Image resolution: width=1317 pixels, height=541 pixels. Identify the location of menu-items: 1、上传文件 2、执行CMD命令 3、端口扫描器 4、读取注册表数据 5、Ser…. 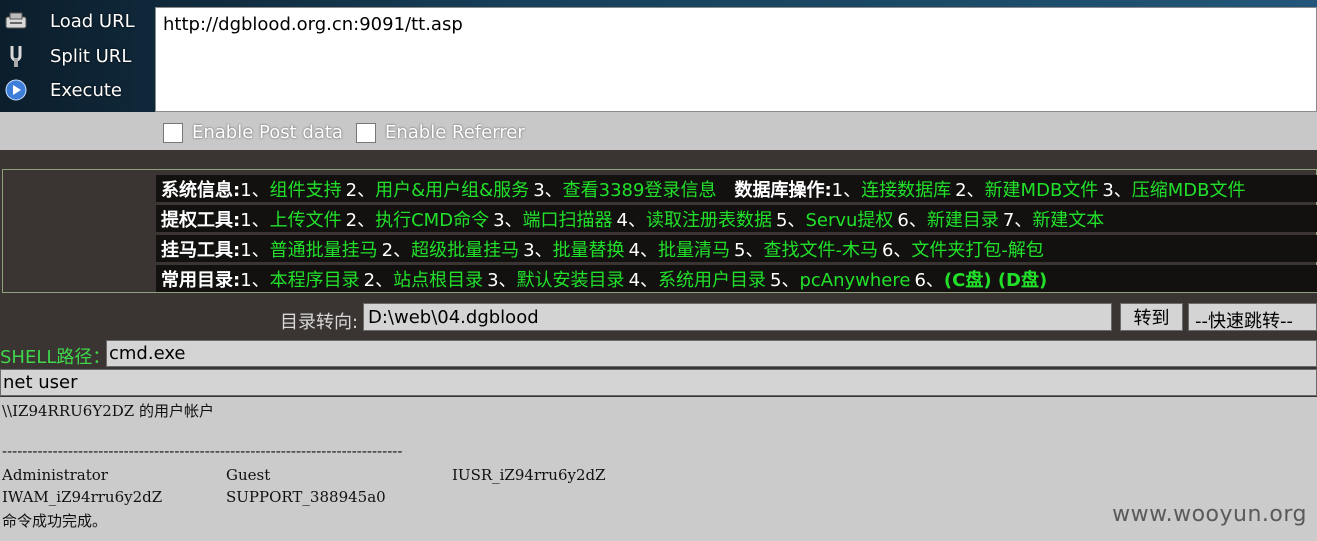
(674, 219).